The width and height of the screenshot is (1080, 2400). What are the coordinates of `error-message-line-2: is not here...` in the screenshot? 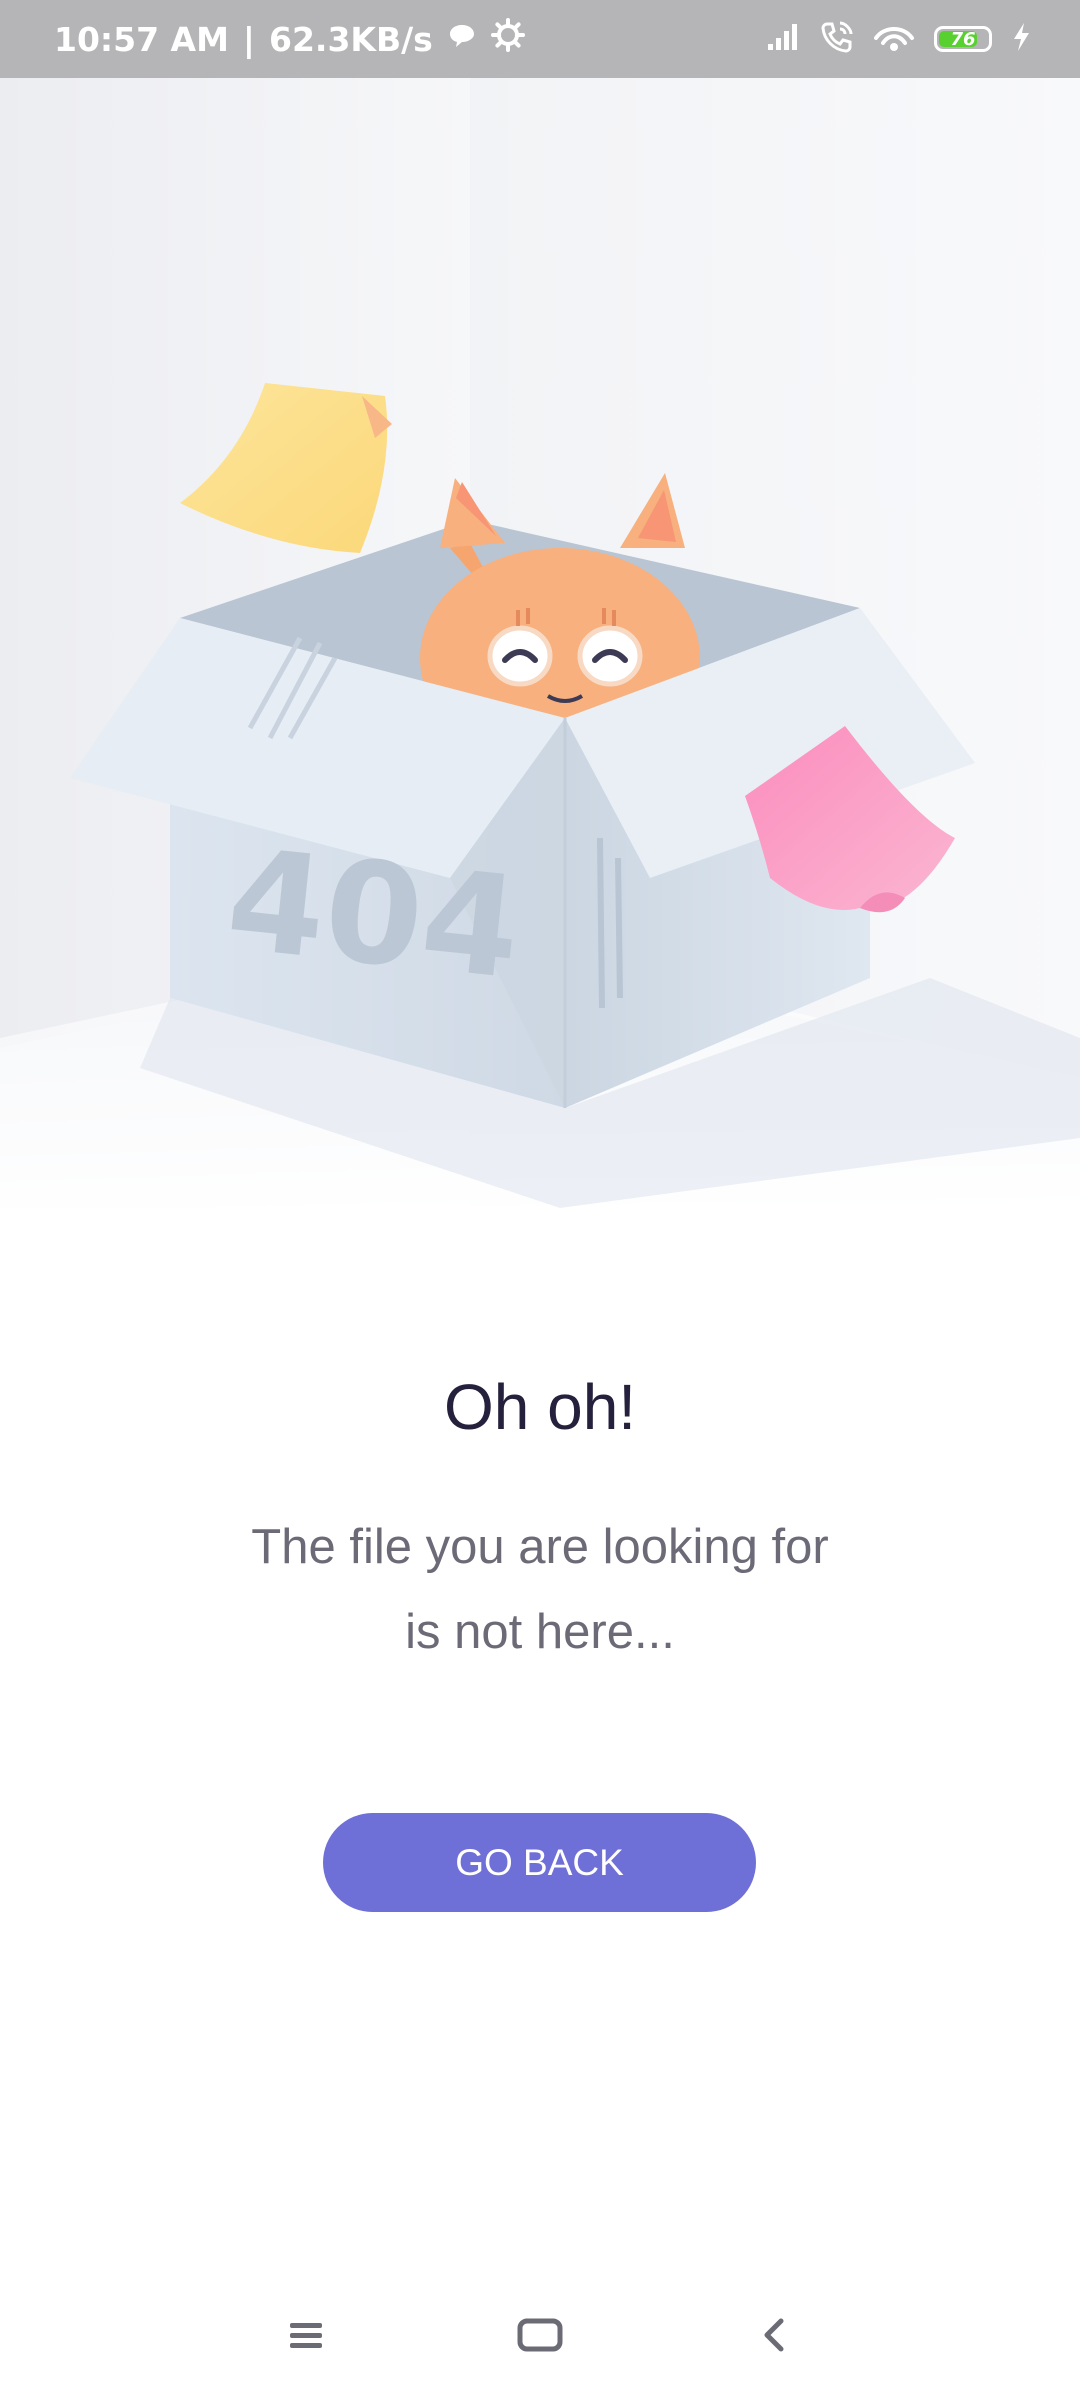 It's located at (540, 1632).